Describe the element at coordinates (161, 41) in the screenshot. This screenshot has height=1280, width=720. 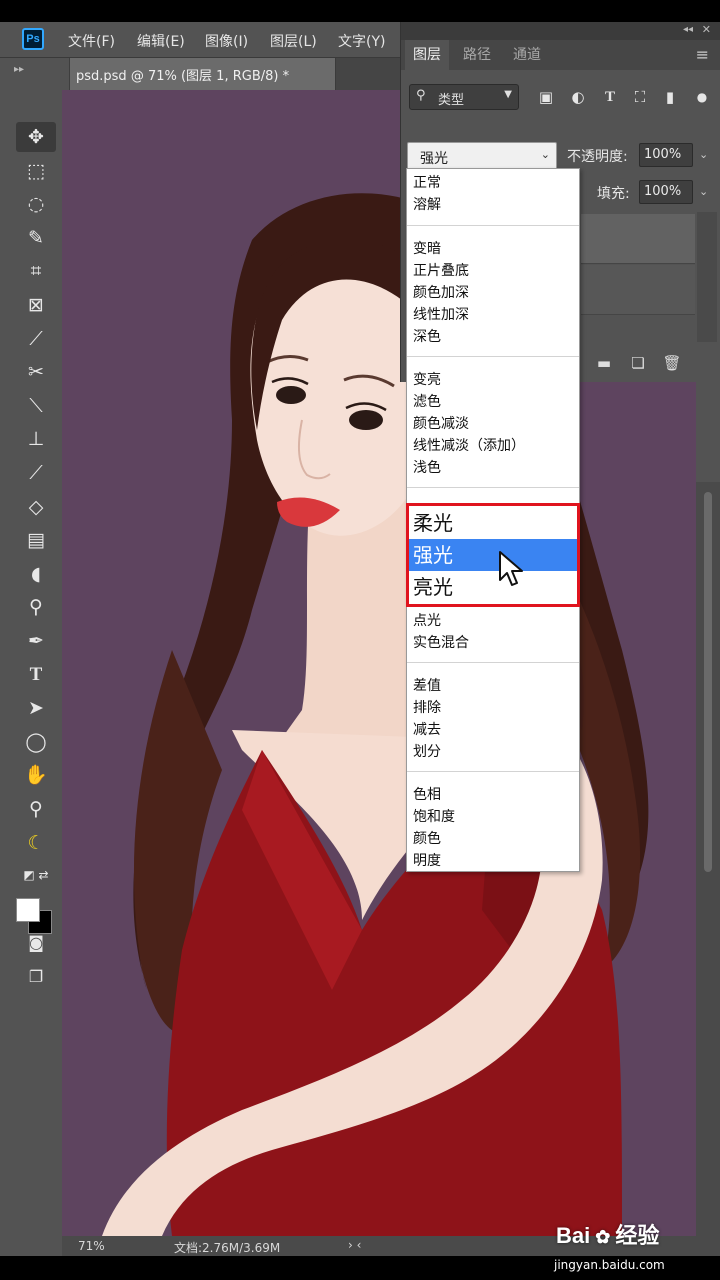
I see `menu-edit: 编辑(E)` at that location.